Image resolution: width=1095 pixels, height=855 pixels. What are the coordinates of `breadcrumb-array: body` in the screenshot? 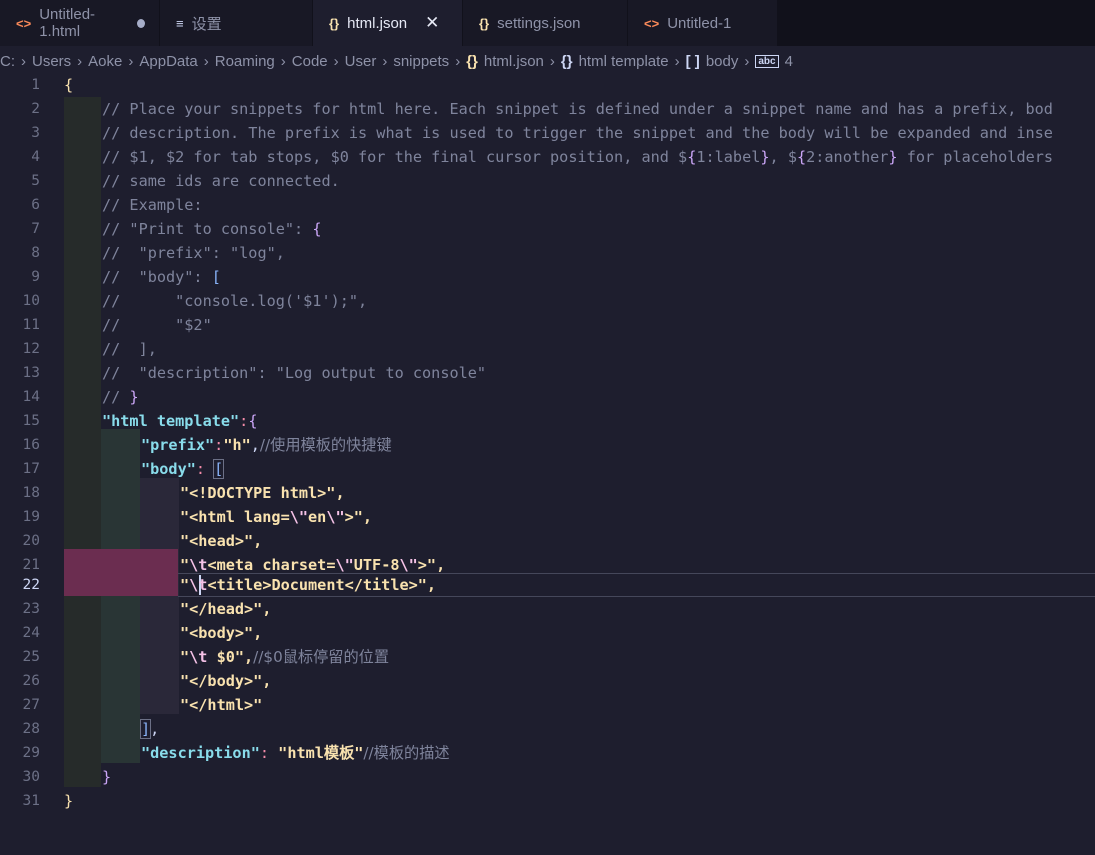 It's located at (722, 61).